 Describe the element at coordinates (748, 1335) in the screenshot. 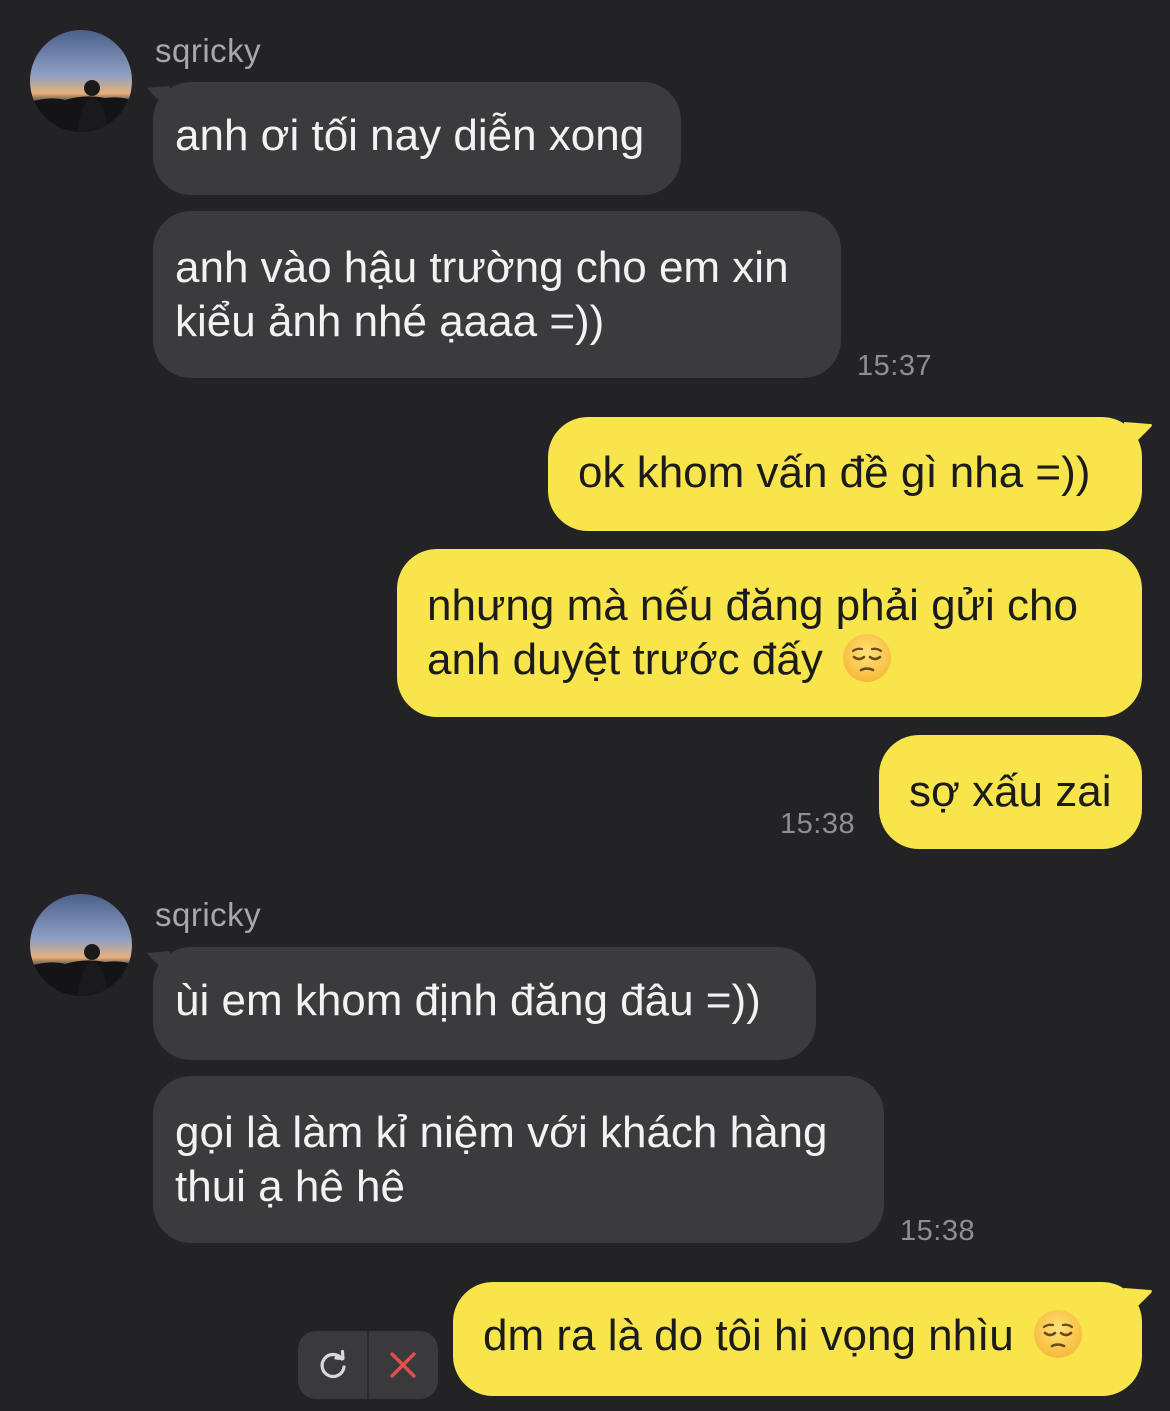

I see `message-text: dm ra là do tôi hi vọng nhìu` at that location.